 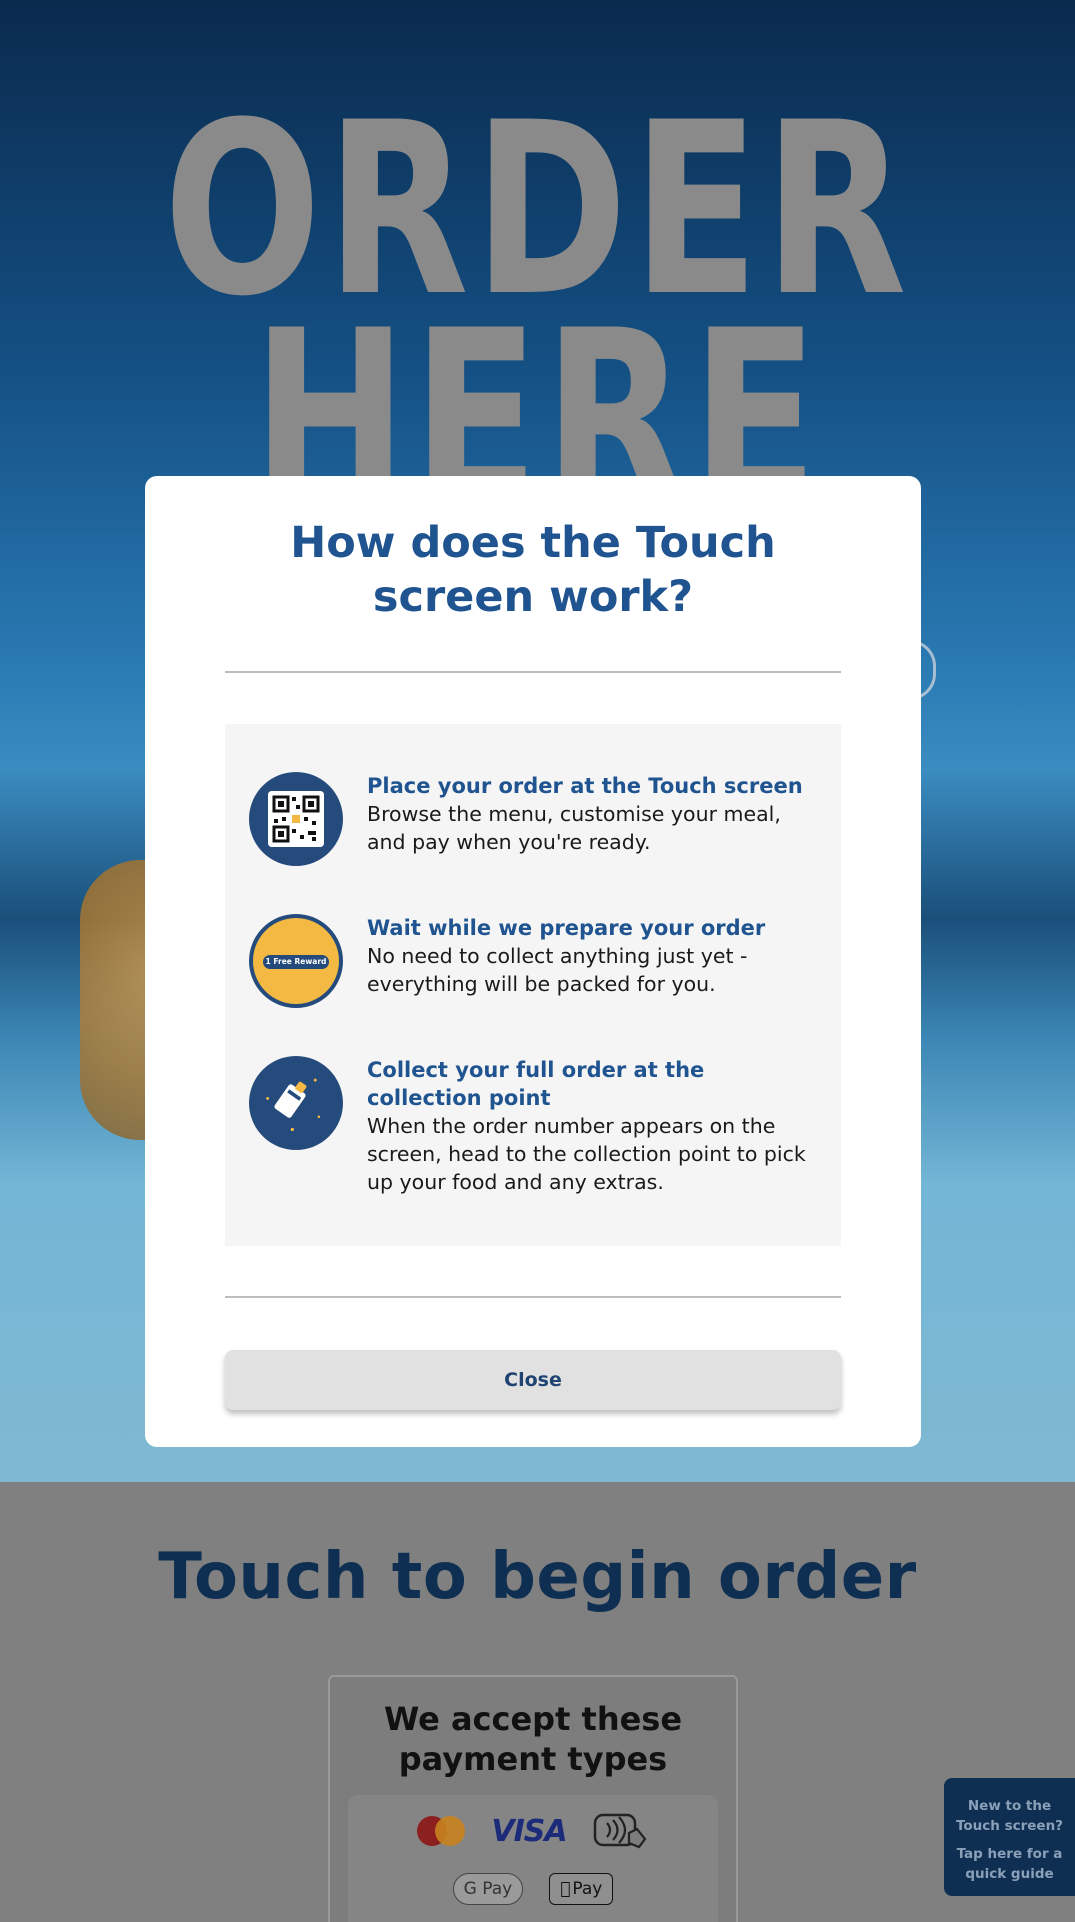 I want to click on dialog-title-line2: screen work?, so click(x=533, y=597).